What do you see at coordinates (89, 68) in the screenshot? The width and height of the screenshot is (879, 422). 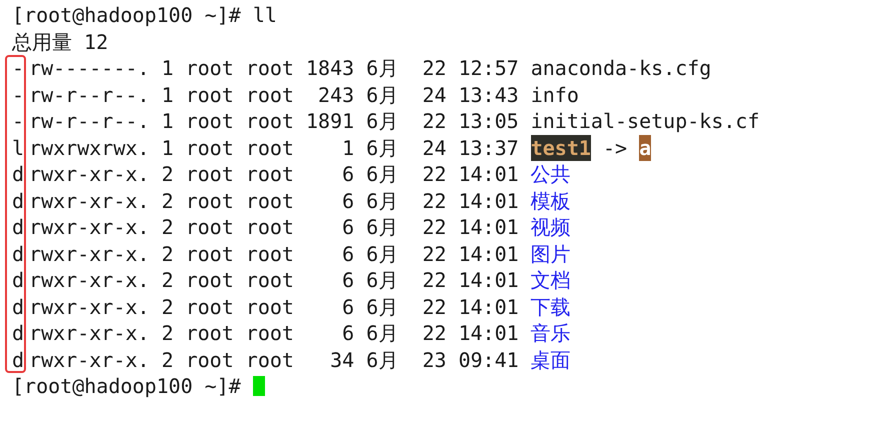 I see `permissions-text: rw-------.` at bounding box center [89, 68].